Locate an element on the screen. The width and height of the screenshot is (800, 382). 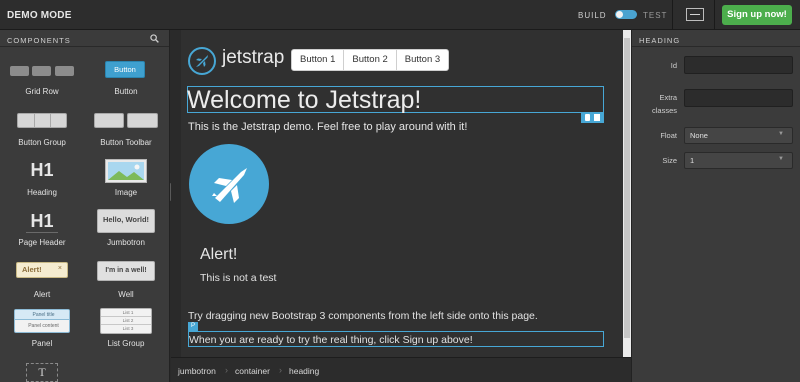
component-button-toolbar: Button Toolbar is located at coordinates (126, 132).